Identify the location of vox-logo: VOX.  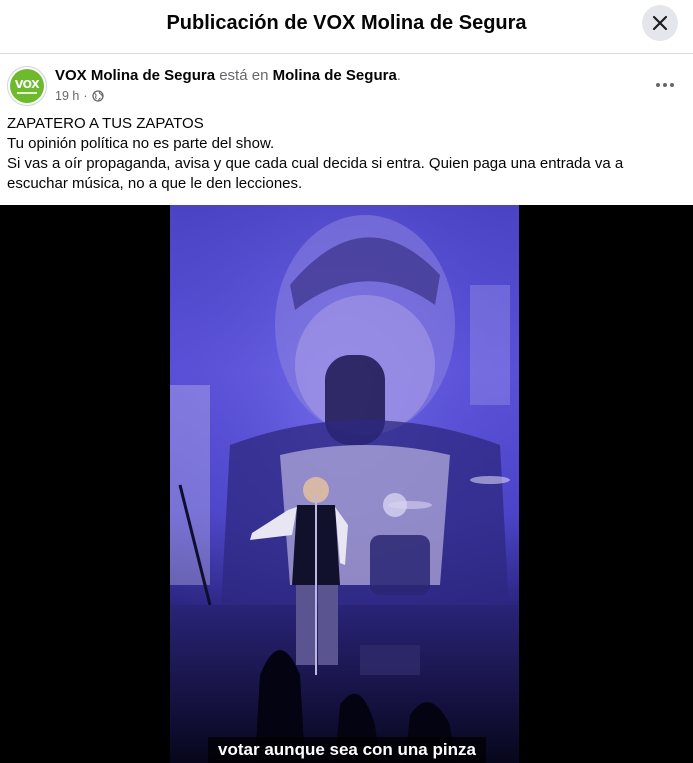
(27, 86).